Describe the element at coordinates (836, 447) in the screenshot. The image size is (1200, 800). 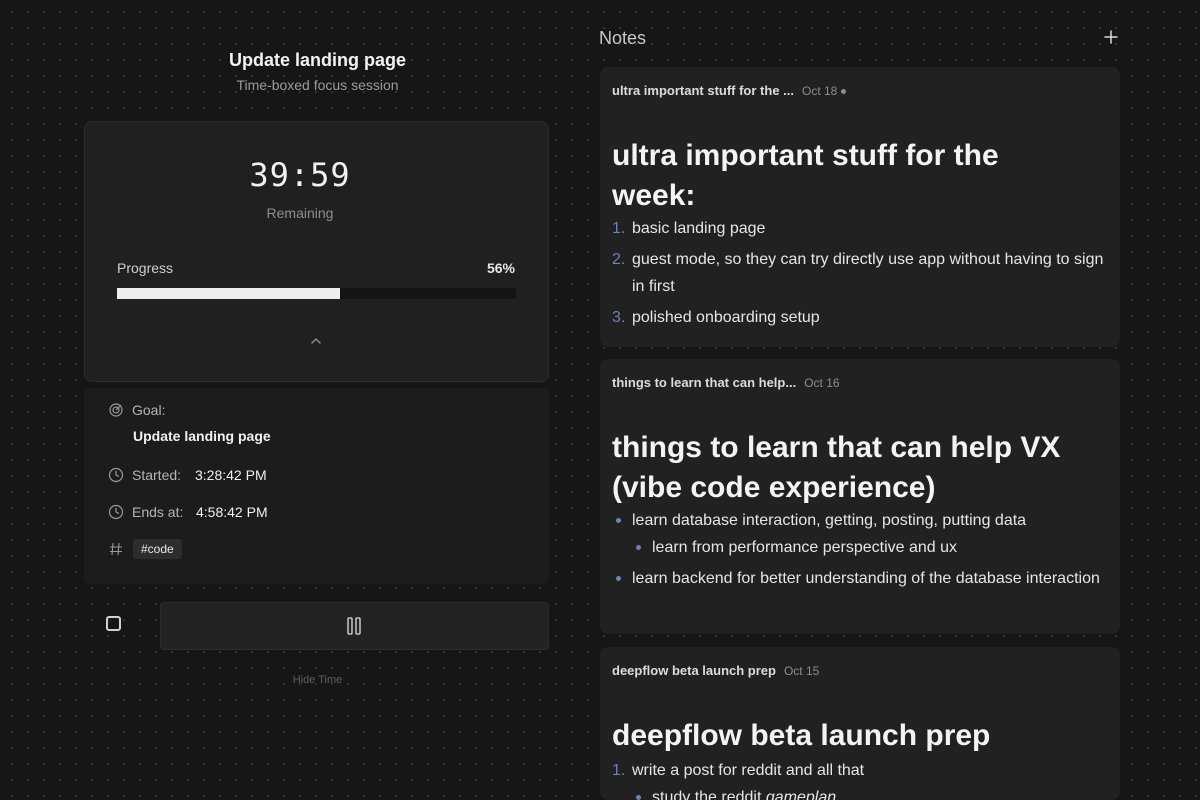
I see `note-title-line: things to learn that can help VX` at that location.